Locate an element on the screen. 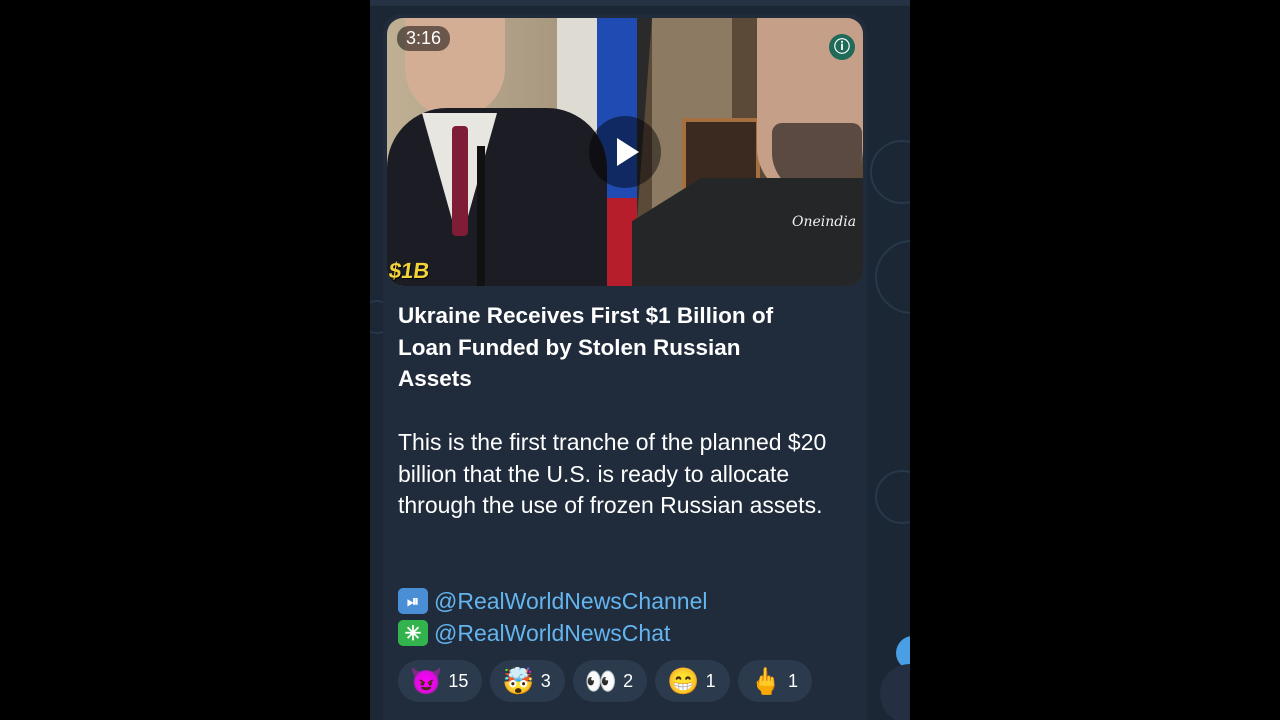  exploding-head-emoji-icon: 🤯 is located at coordinates (518, 680).